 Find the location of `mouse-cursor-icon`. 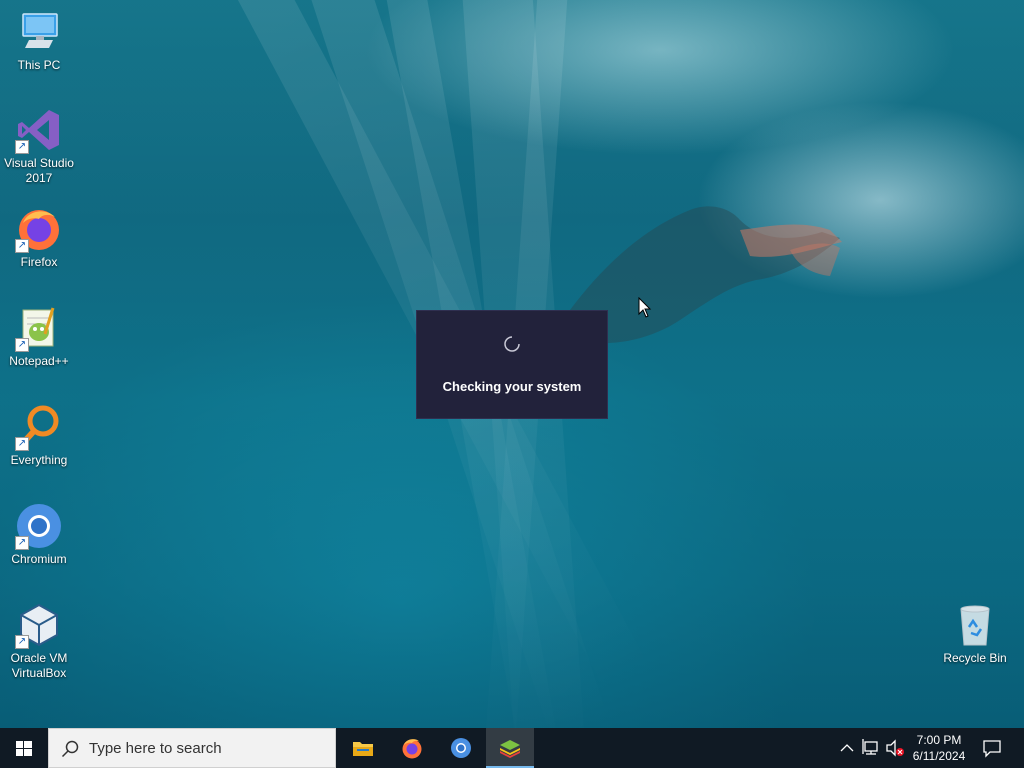

mouse-cursor-icon is located at coordinates (645, 307).